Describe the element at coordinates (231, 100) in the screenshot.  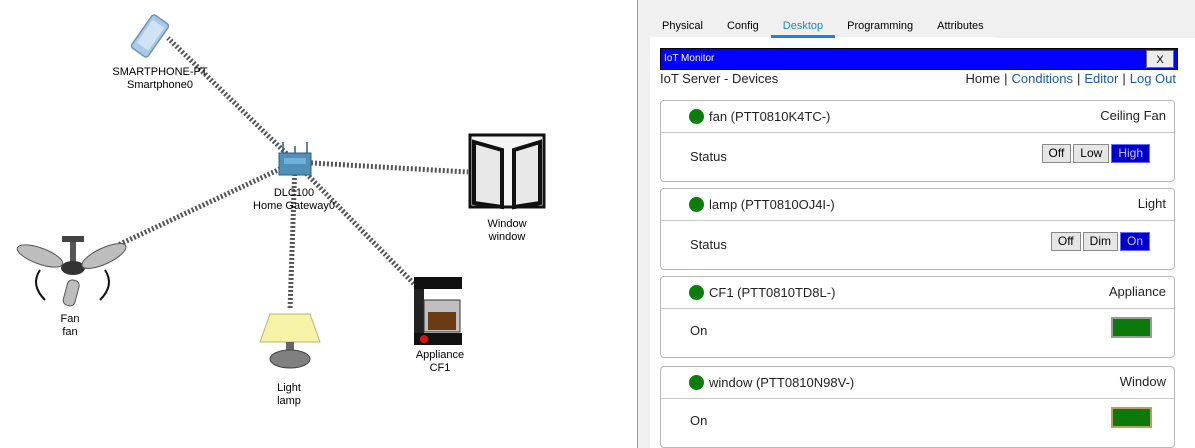
I see `link-smartphone` at that location.